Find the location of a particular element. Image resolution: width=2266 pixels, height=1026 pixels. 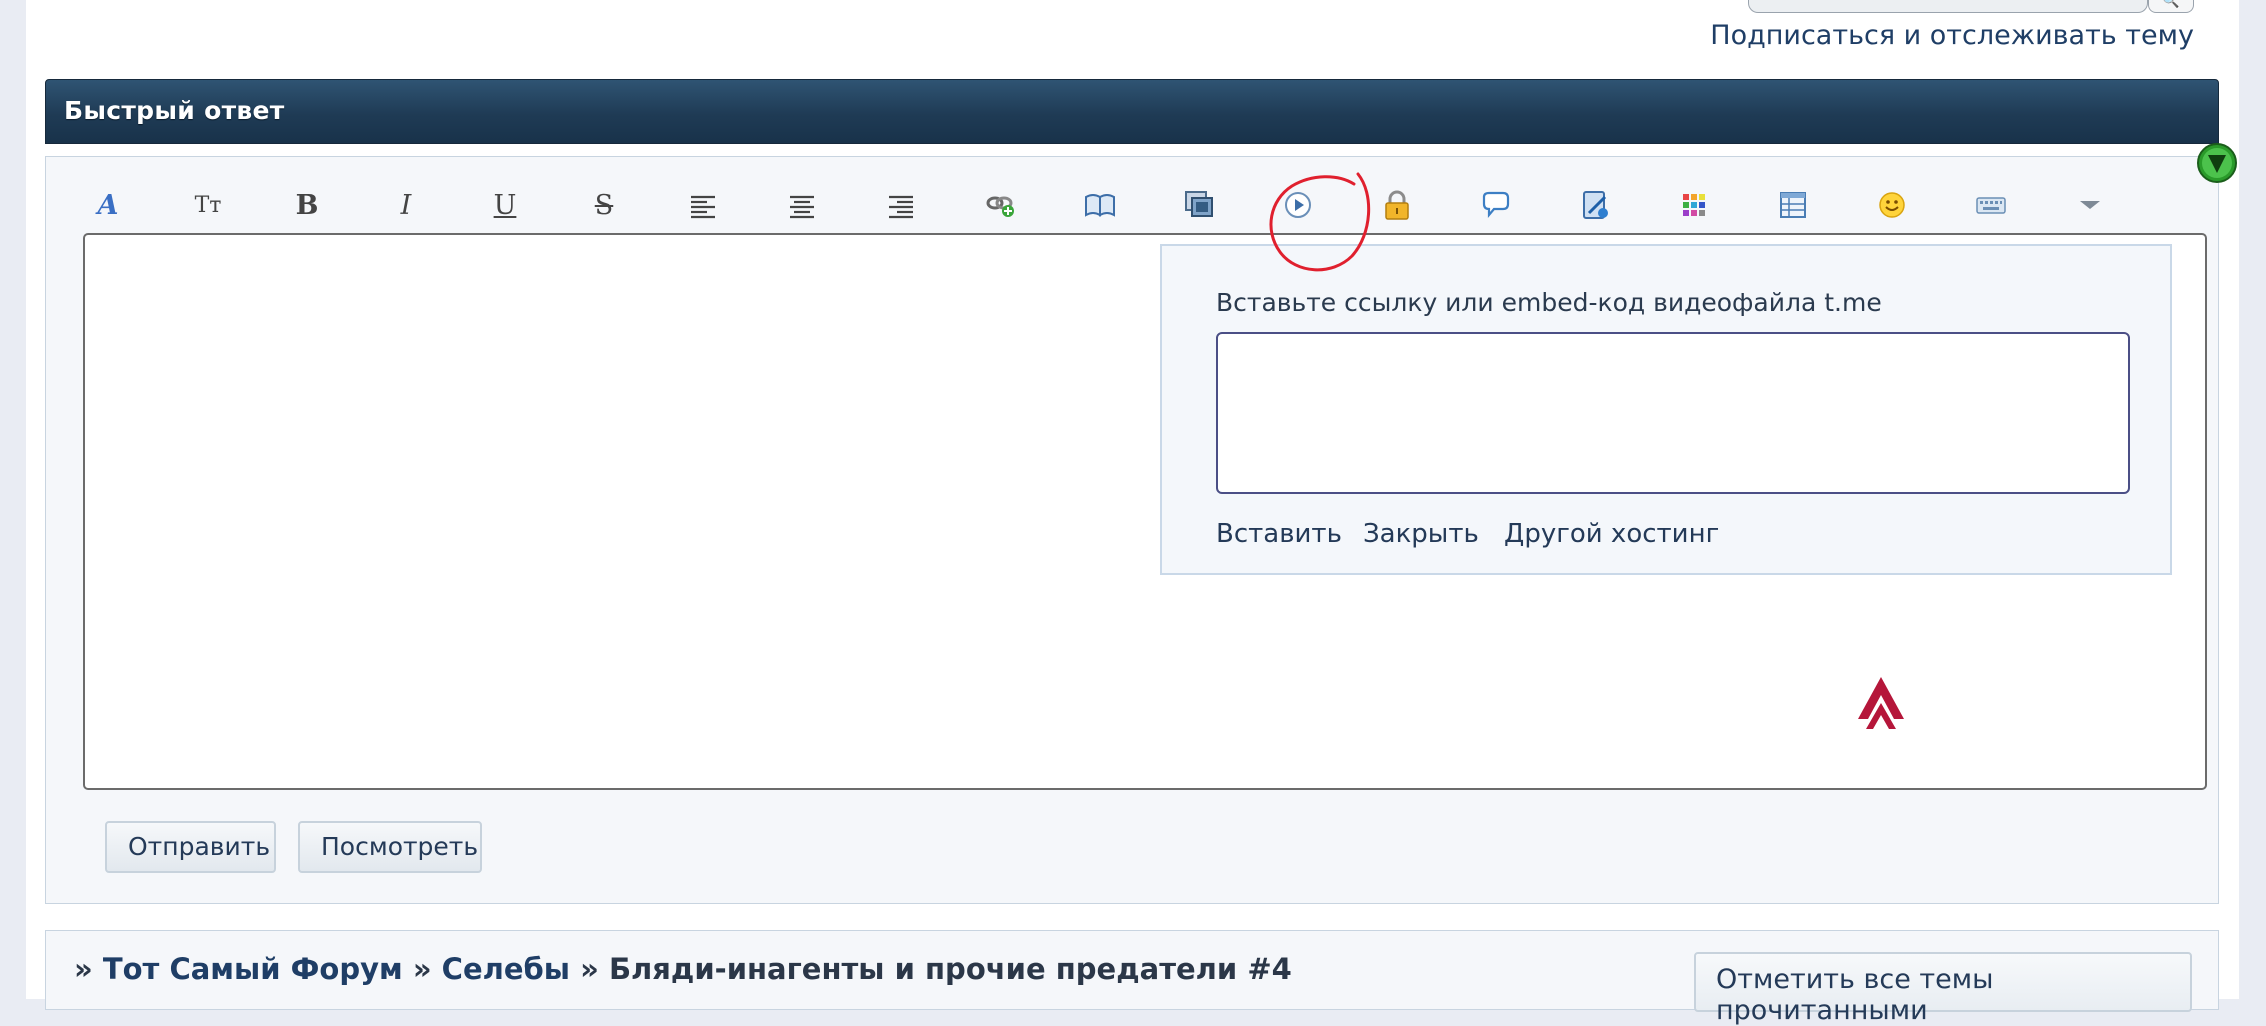

more-button is located at coordinates (2090, 205).